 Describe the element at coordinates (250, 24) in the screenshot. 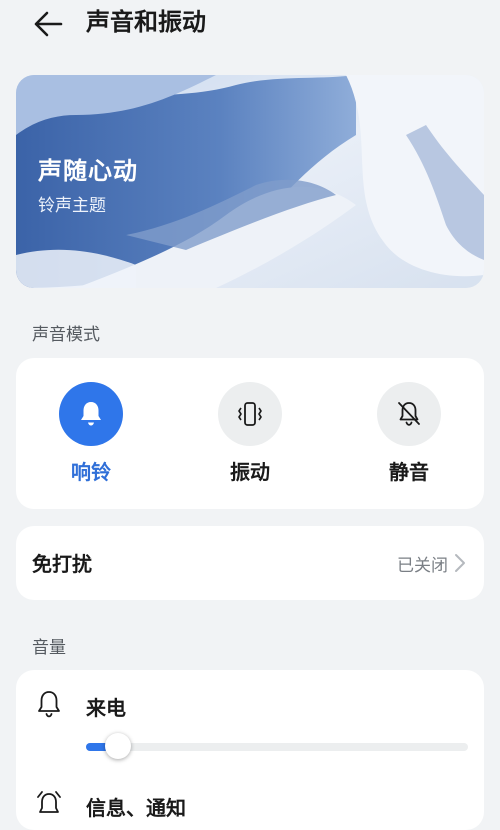

I see `top-bar: 声音和振动` at that location.